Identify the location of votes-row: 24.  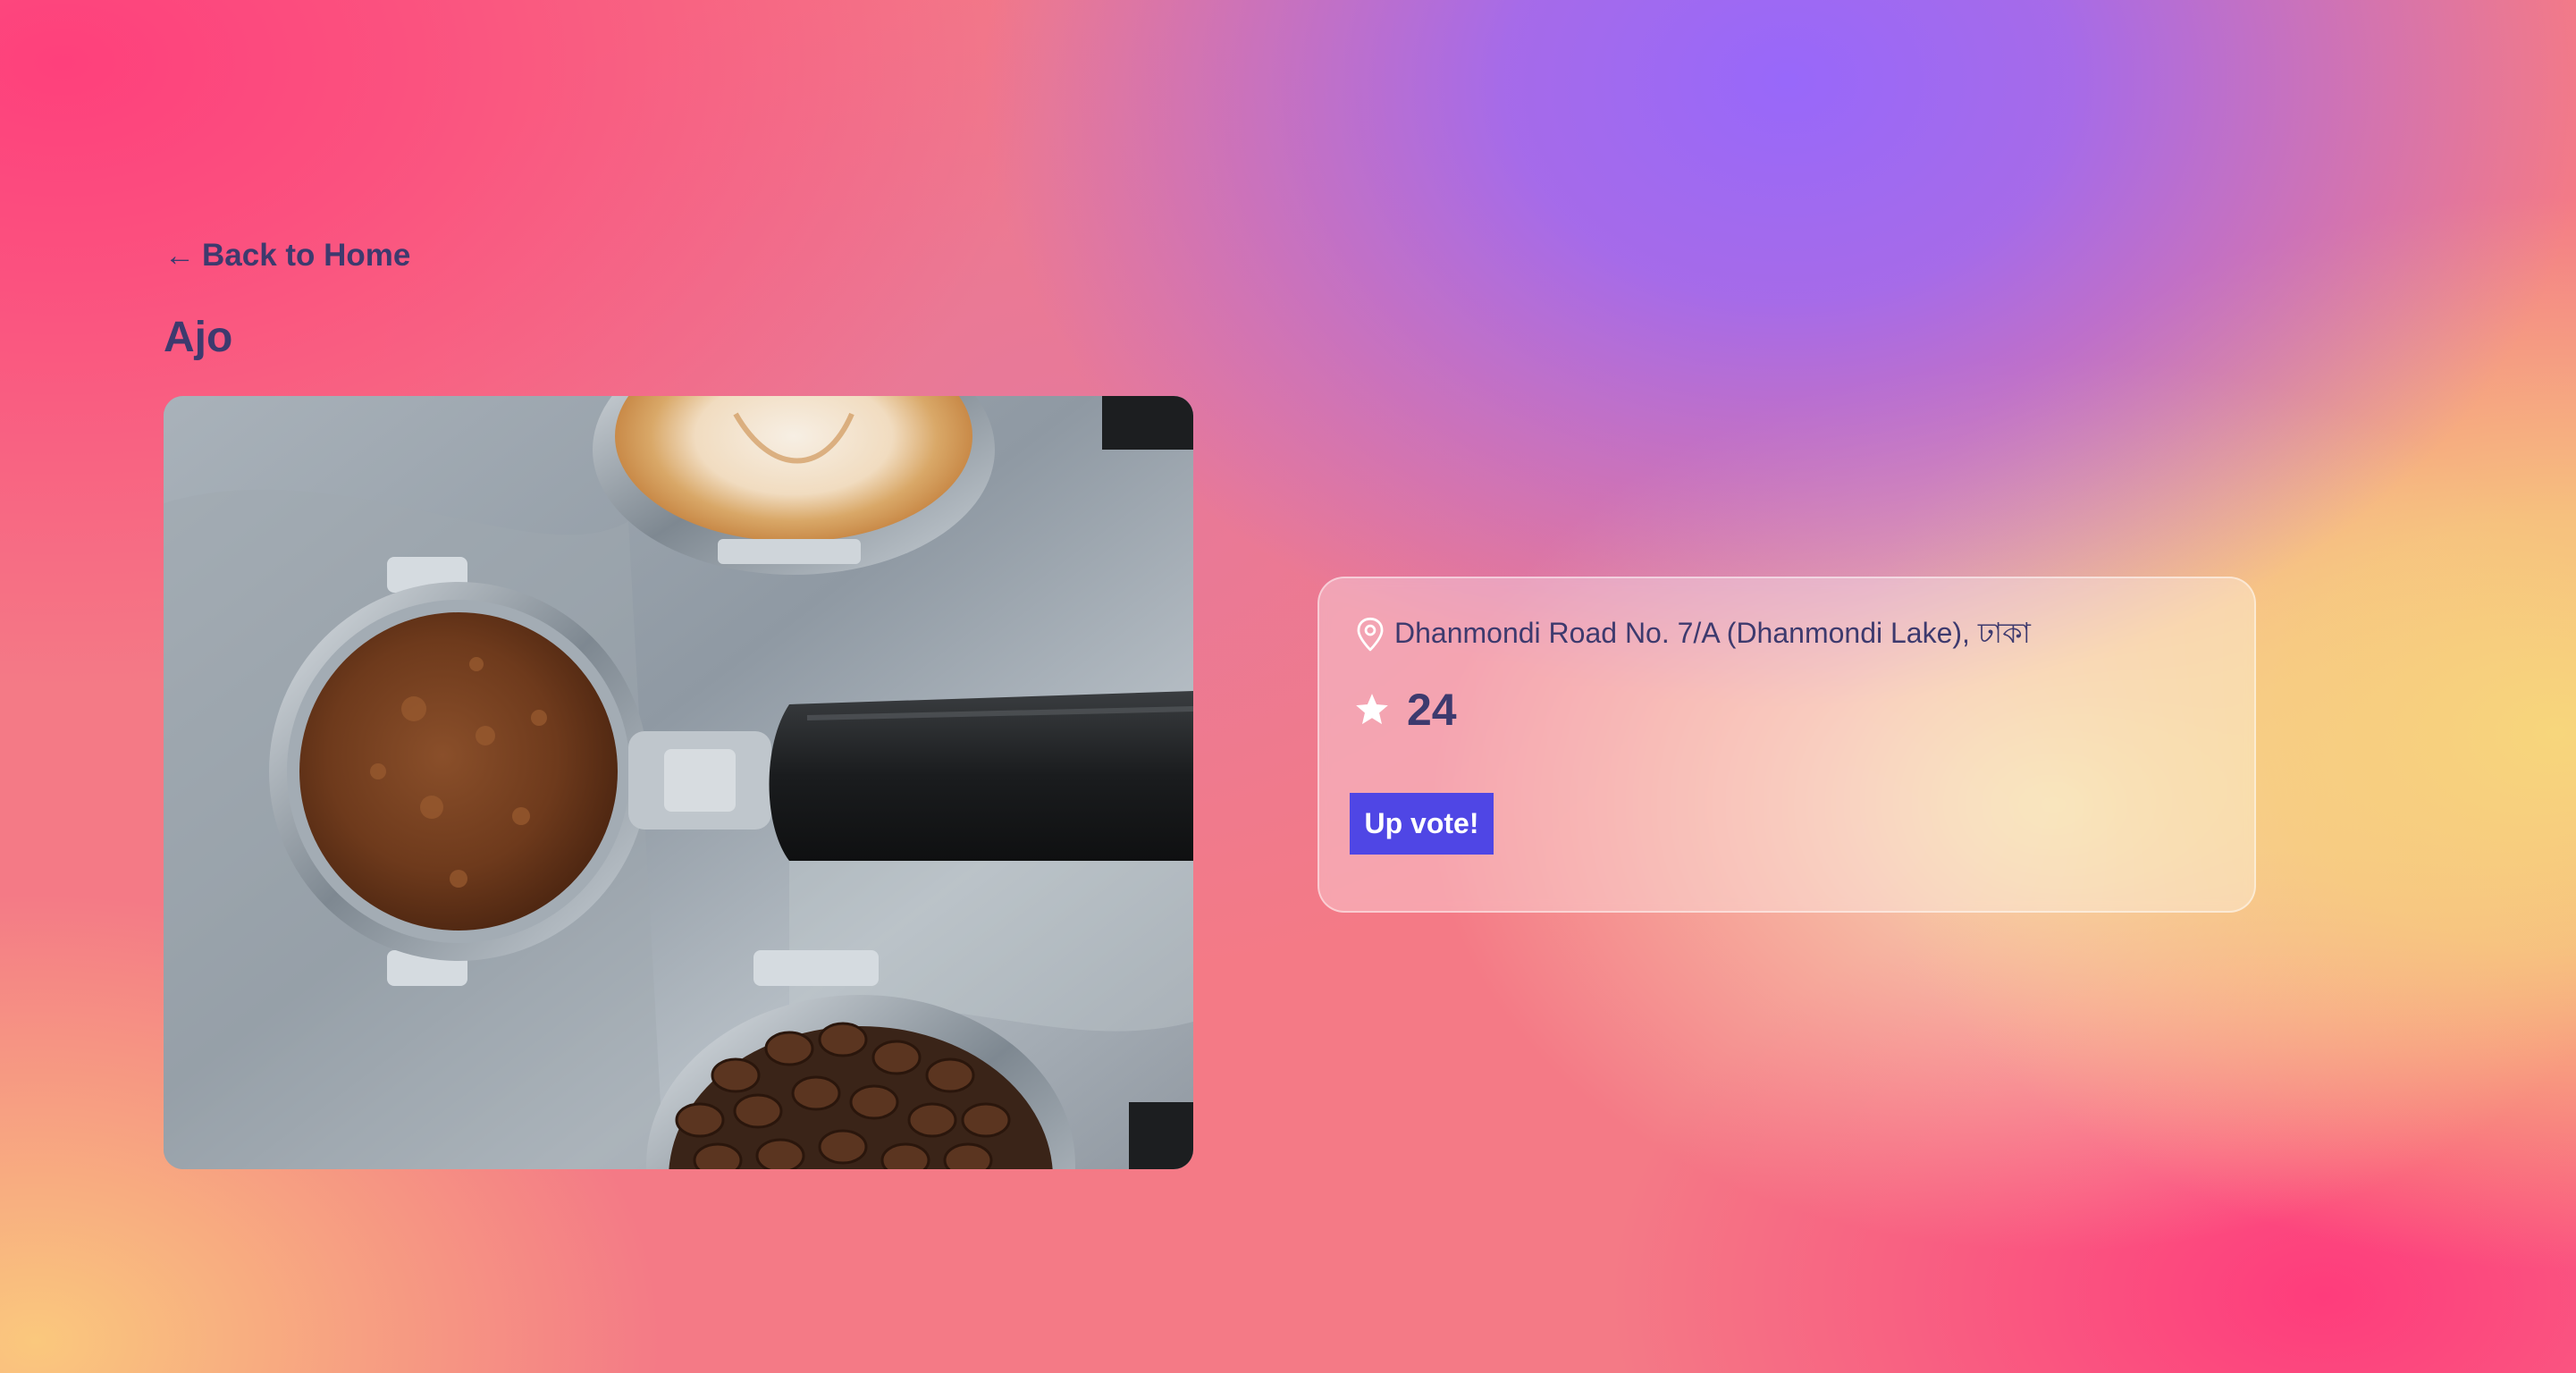
(1405, 710).